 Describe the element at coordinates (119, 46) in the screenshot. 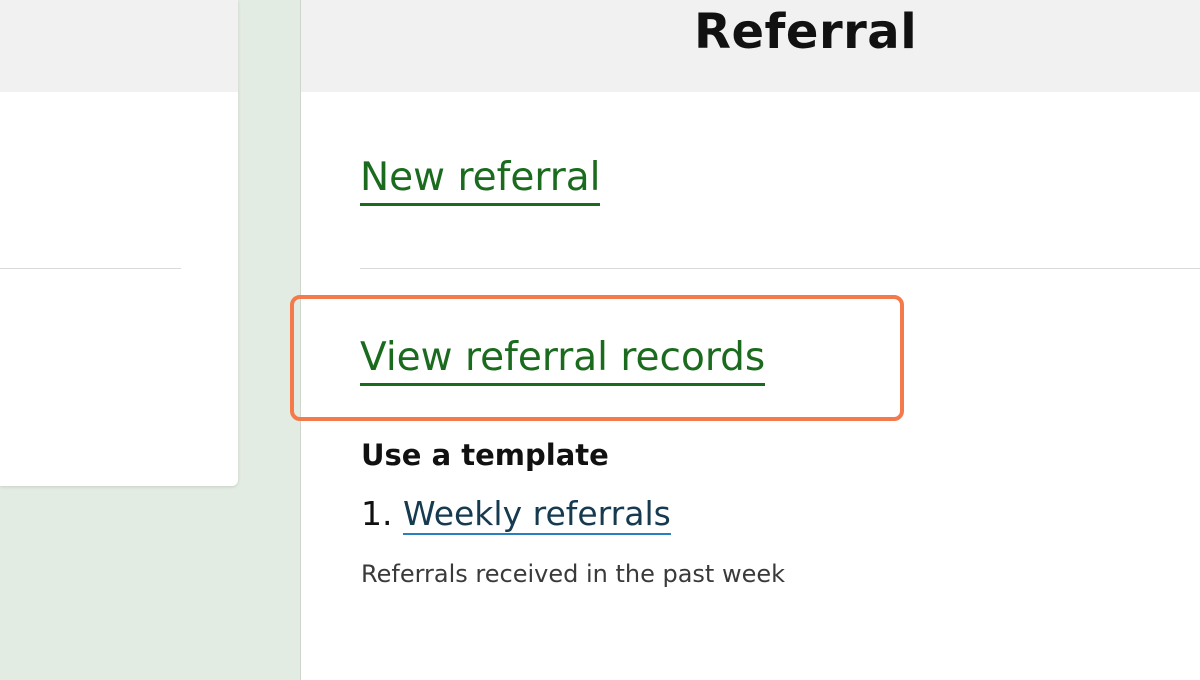

I see `left-card-header` at that location.